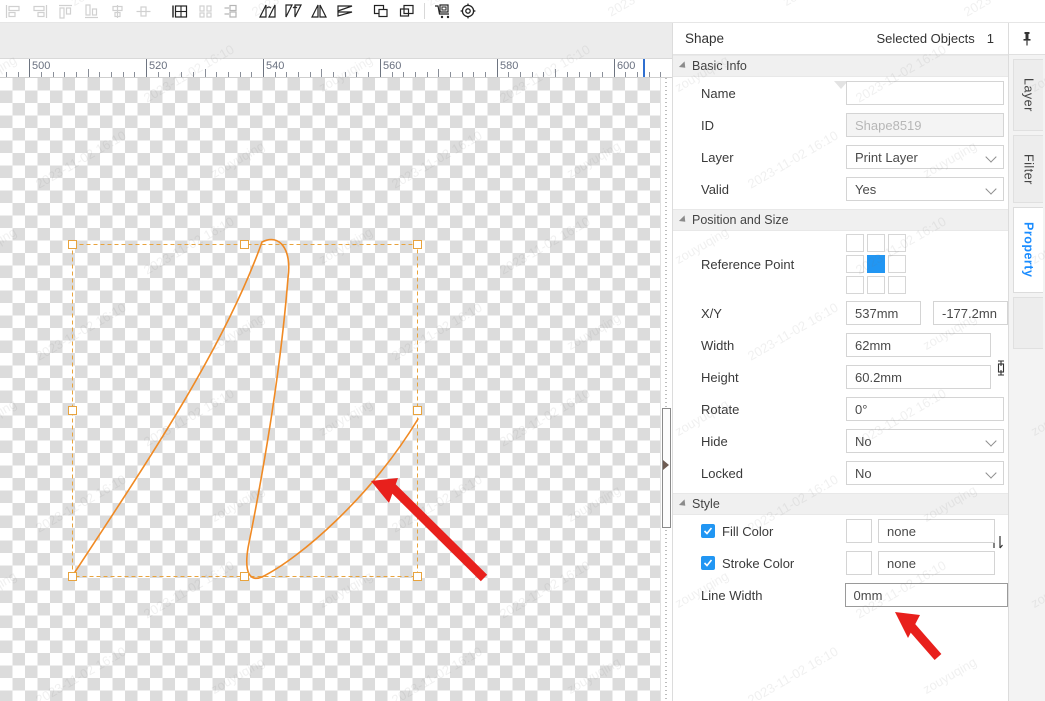  What do you see at coordinates (717, 157) in the screenshot?
I see `label-layer: Layer` at bounding box center [717, 157].